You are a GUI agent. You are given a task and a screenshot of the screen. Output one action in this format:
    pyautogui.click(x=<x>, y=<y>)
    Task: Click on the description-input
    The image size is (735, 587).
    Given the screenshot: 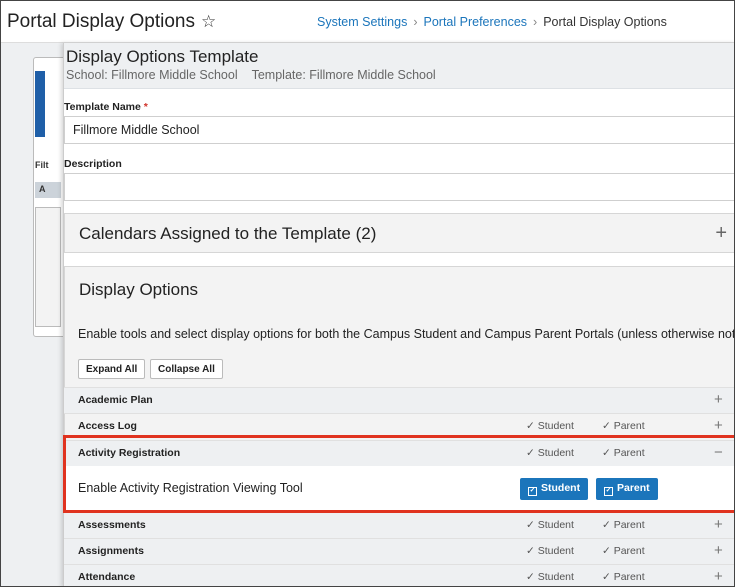 What is the action you would take?
    pyautogui.click(x=399, y=187)
    